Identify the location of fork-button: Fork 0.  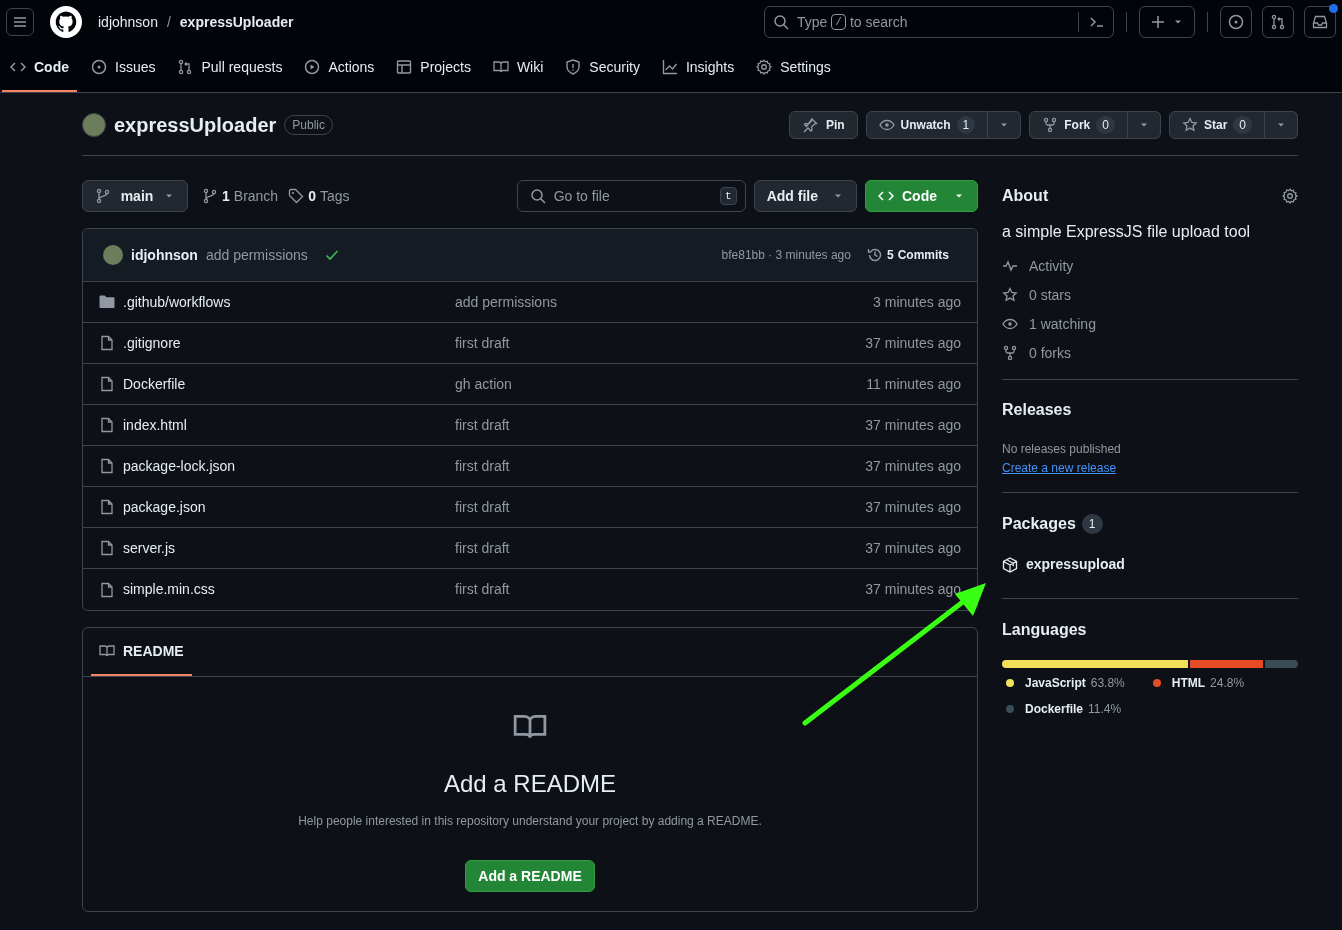
(1078, 124).